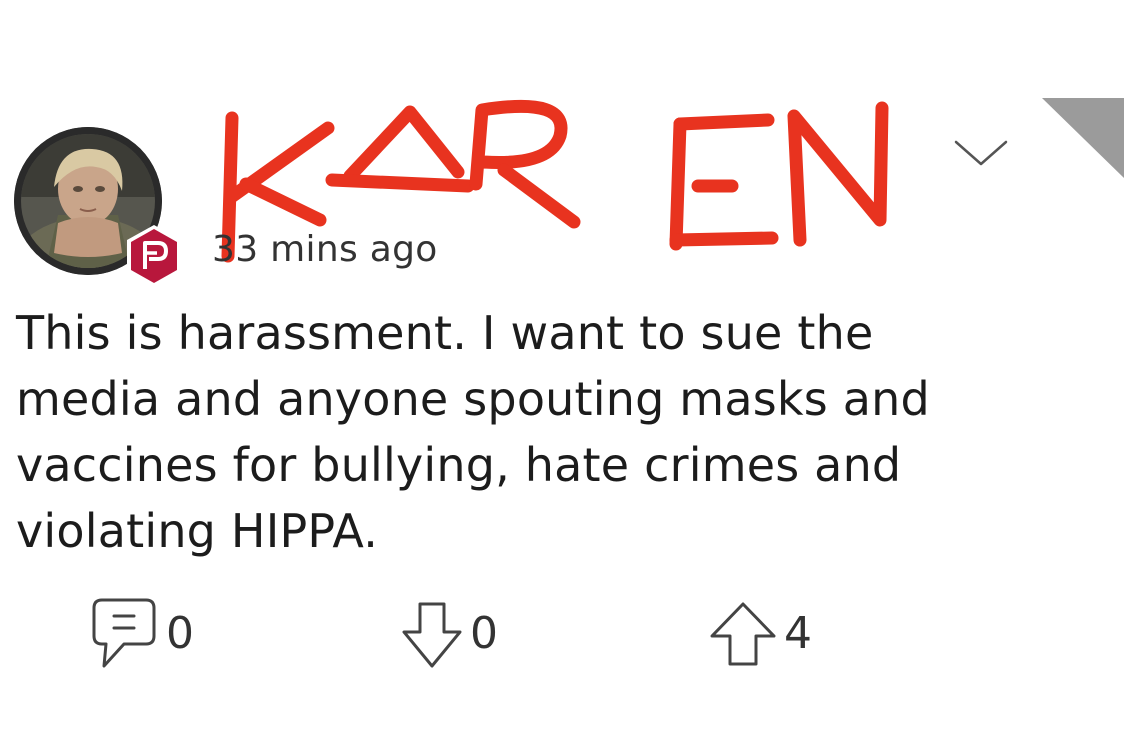  I want to click on chevron-down-icon, so click(981, 153).